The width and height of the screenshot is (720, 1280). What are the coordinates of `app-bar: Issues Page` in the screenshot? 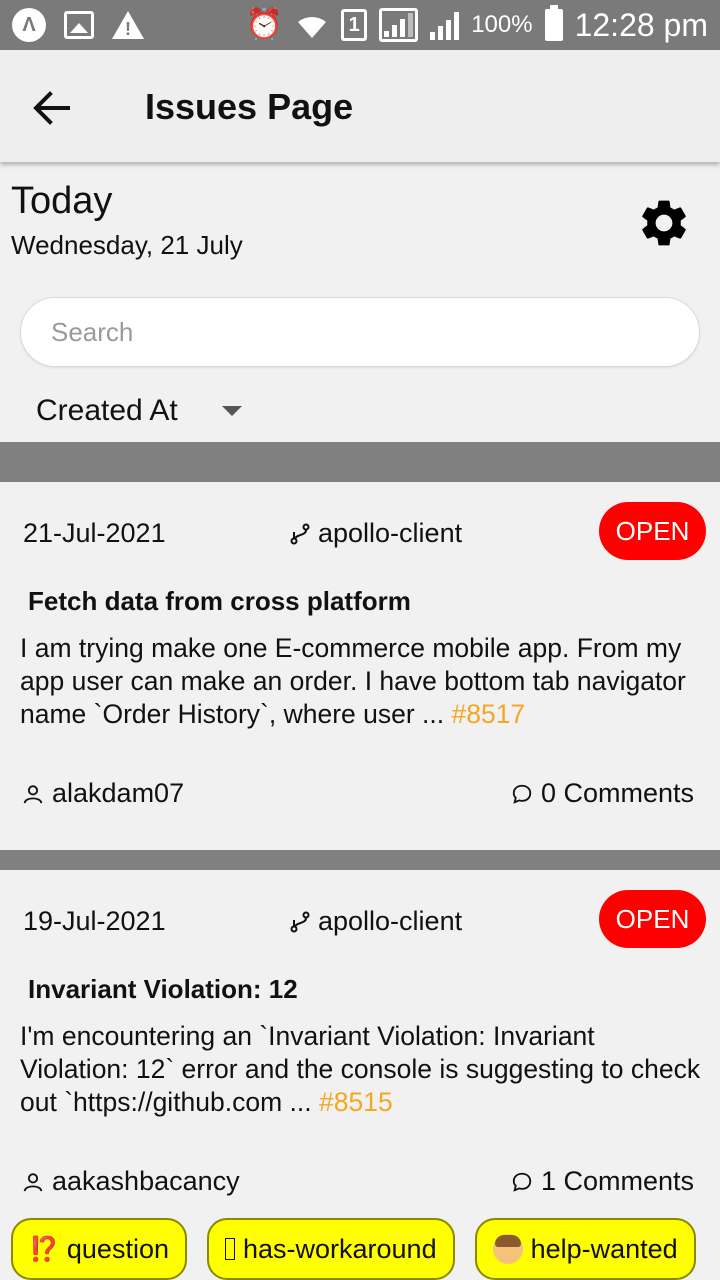 It's located at (360, 106).